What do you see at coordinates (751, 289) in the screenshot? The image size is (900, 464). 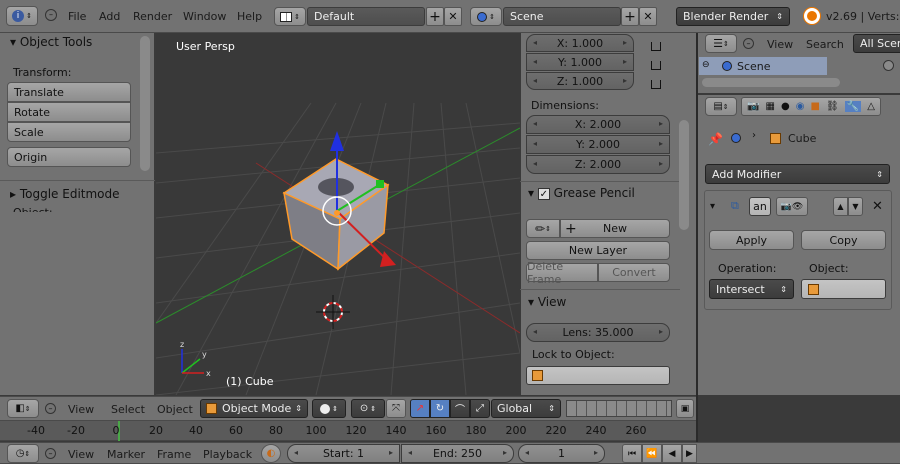 I see `operation-select: Intersect ⇕` at bounding box center [751, 289].